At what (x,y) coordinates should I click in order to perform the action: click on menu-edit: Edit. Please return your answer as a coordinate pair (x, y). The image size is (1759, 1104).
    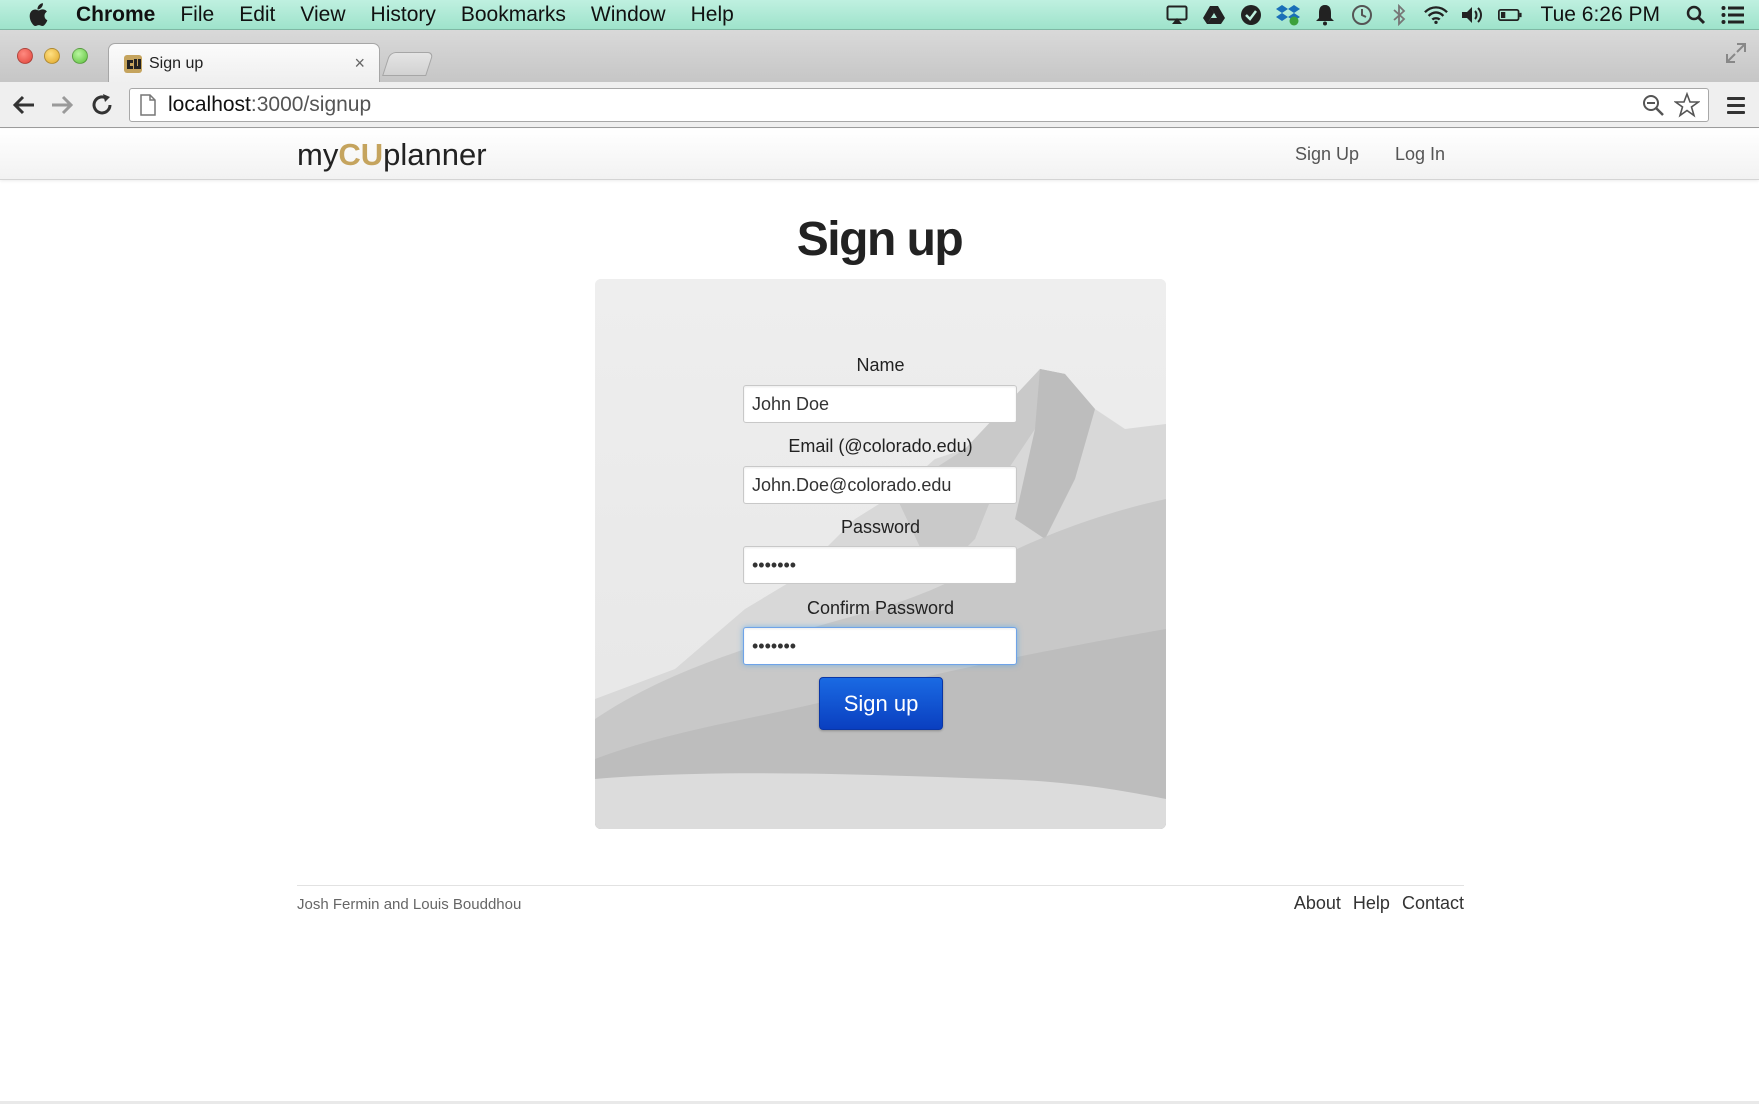
    Looking at the image, I should click on (257, 15).